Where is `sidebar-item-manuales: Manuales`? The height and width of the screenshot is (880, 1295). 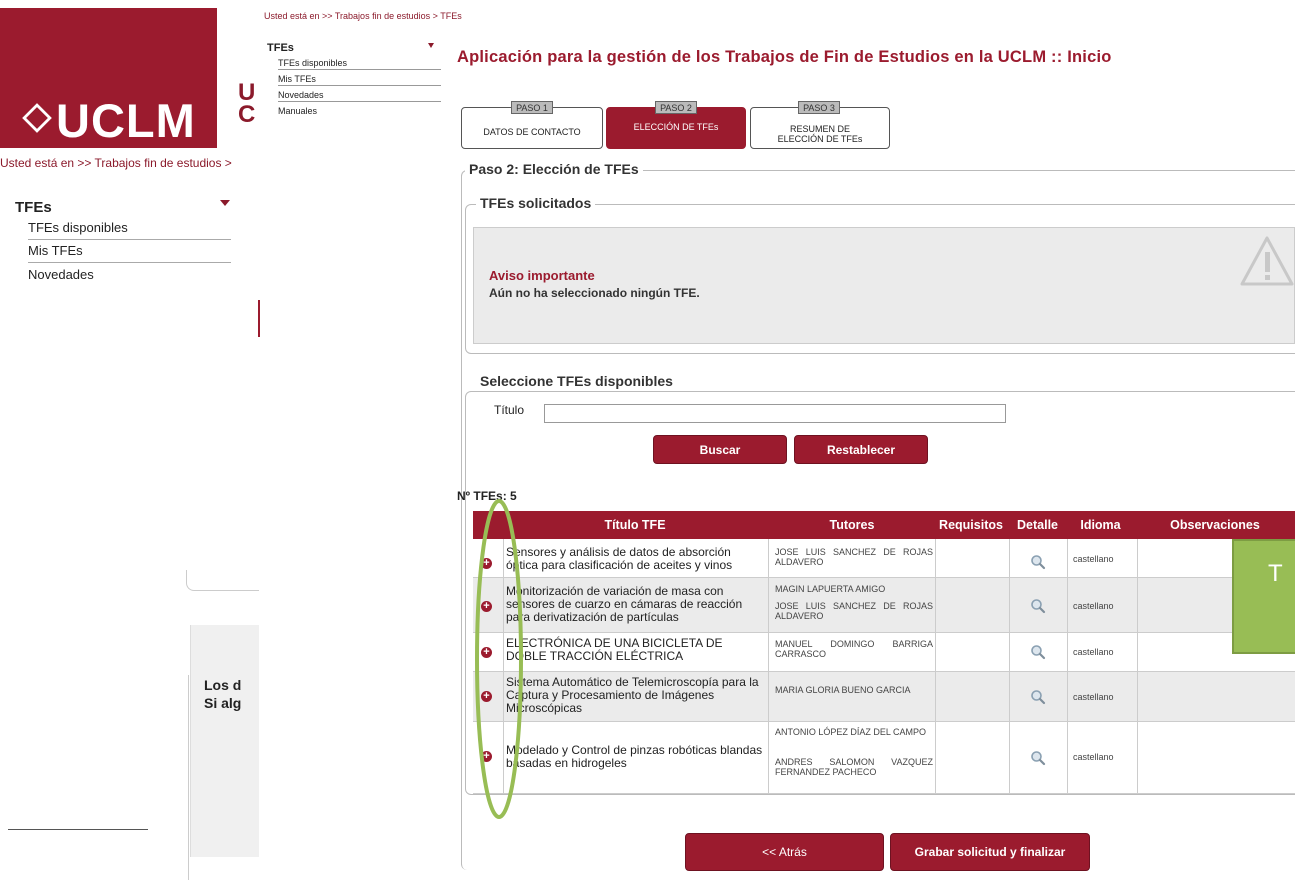 sidebar-item-manuales: Manuales is located at coordinates (359, 111).